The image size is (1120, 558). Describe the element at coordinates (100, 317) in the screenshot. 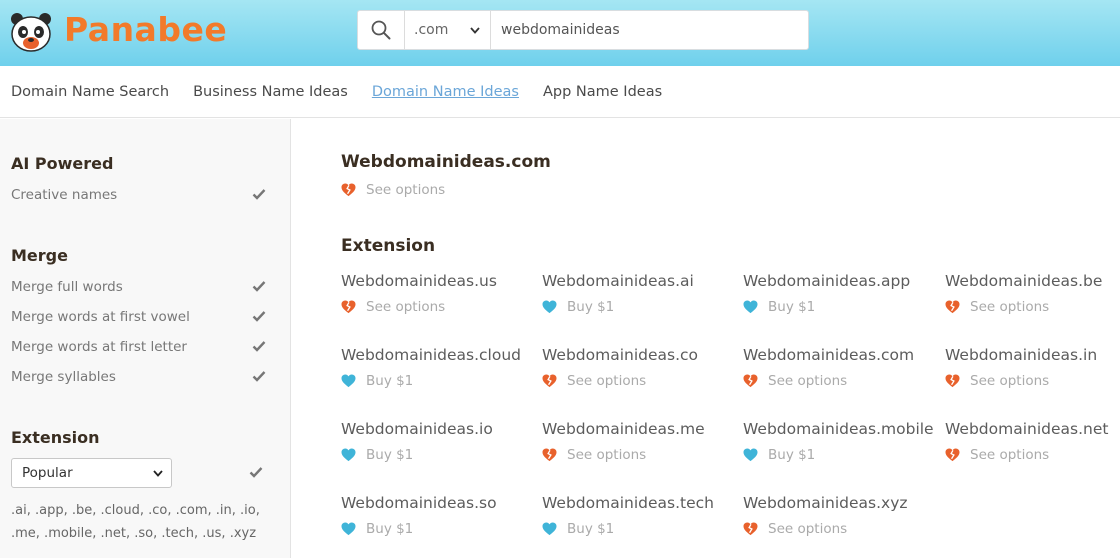

I see `option-label: Merge words at first vowel` at that location.